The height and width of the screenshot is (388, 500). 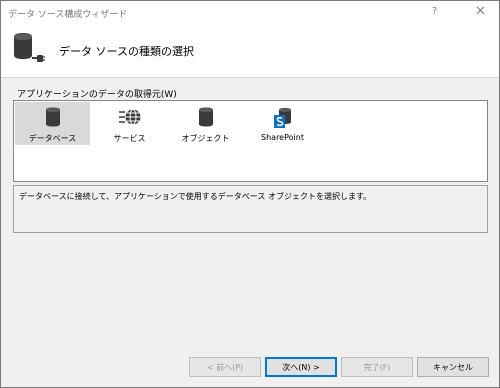 What do you see at coordinates (250, 50) in the screenshot?
I see `wizard-header: データ ソースの種類の選択` at bounding box center [250, 50].